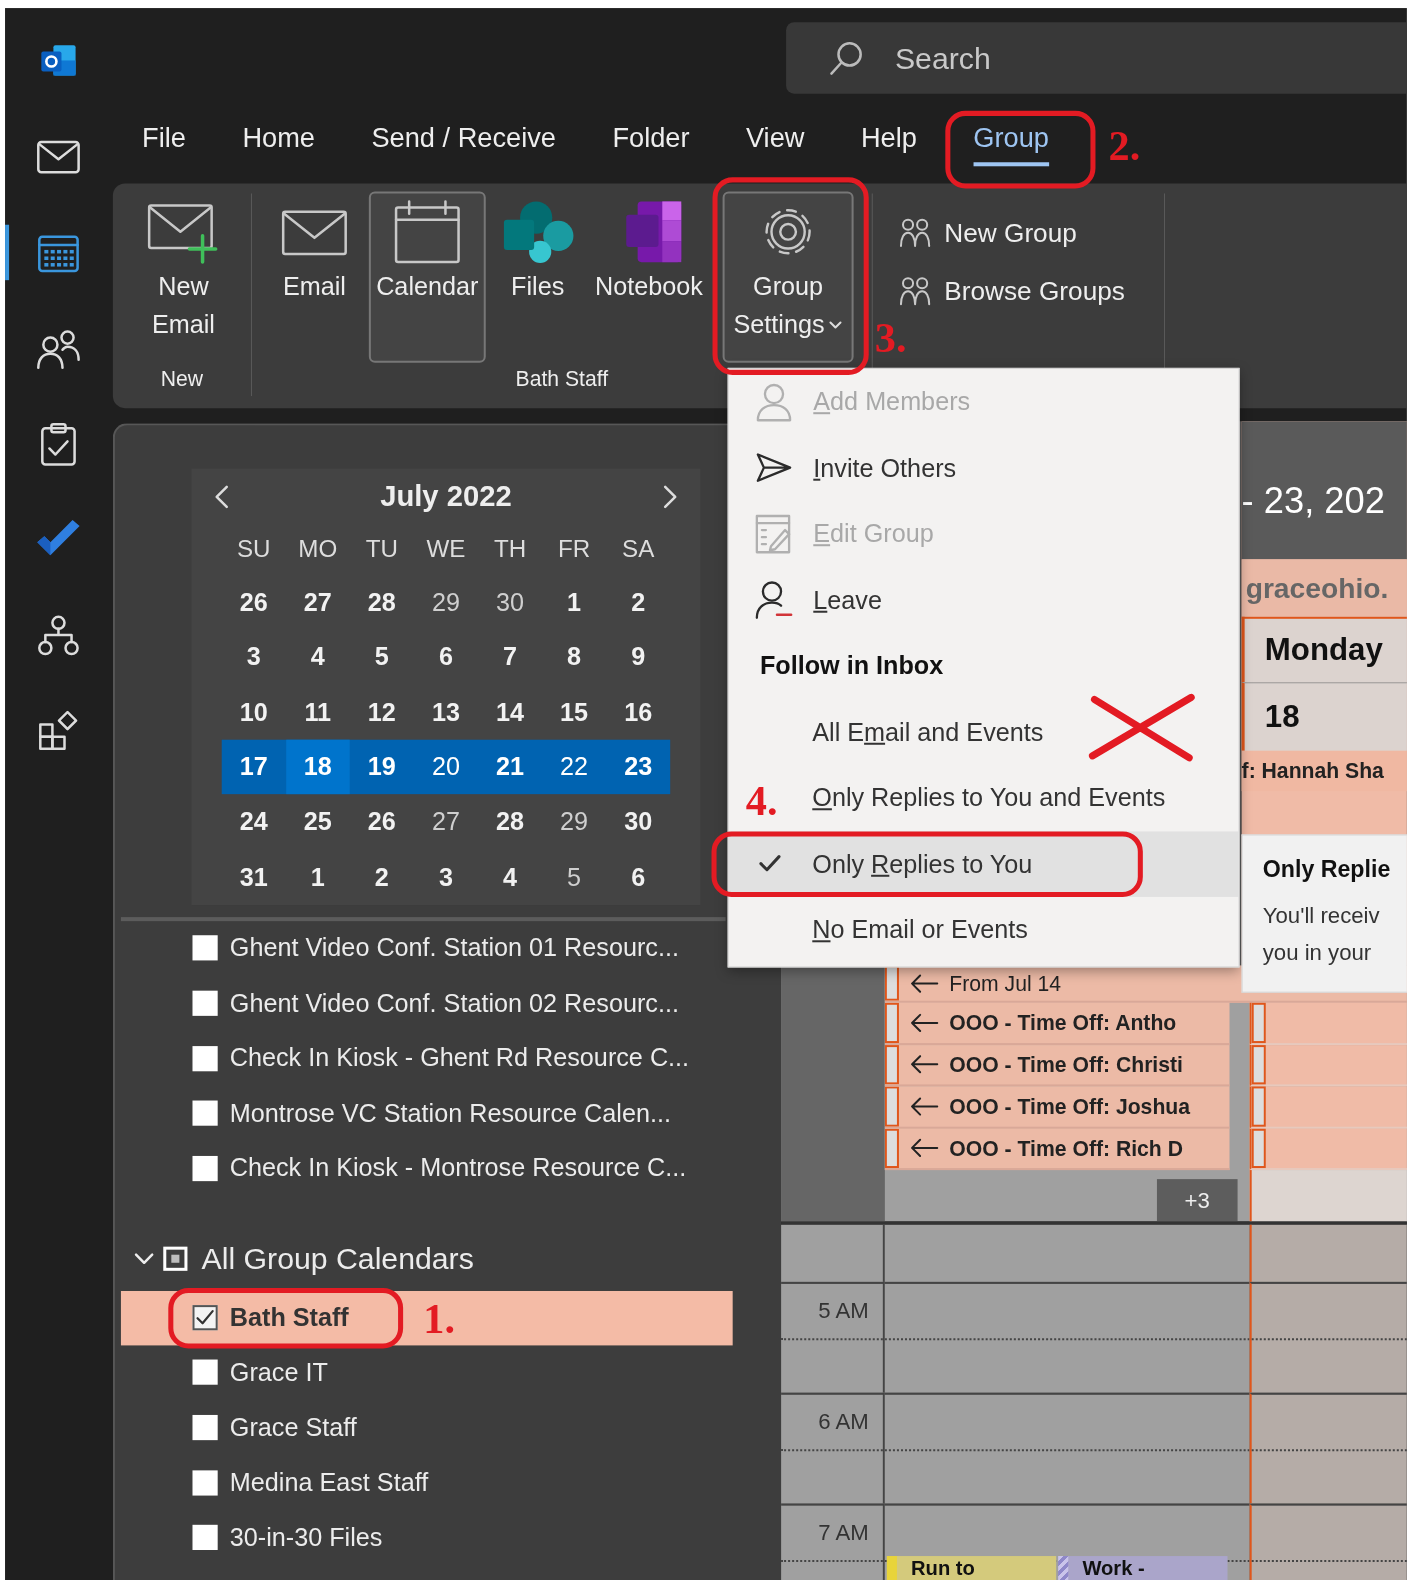 The image size is (1417, 1580). What do you see at coordinates (1014, 929) in the screenshot?
I see `menu-item: No Email or Events` at bounding box center [1014, 929].